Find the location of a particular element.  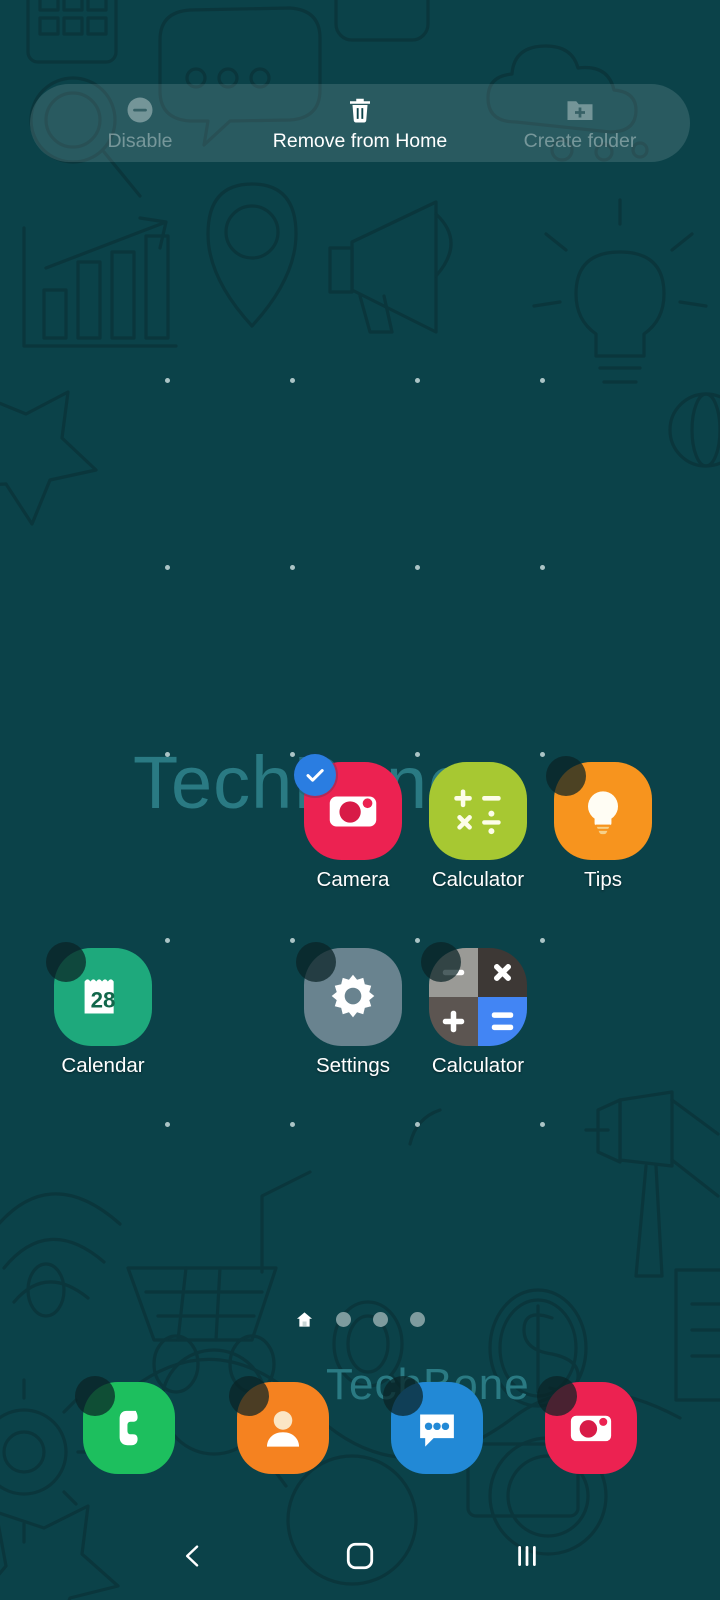

dock-app-camera is located at coordinates (587, 1425).